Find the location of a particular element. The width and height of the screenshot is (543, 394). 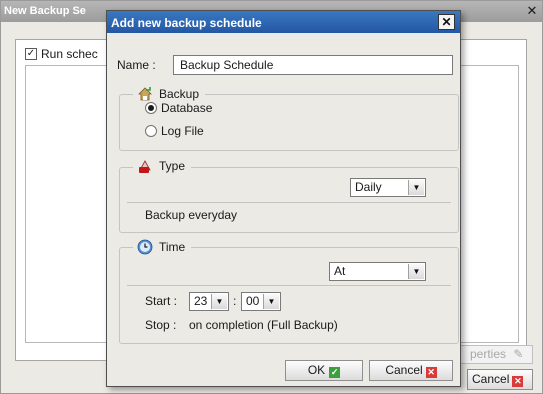

backup-legend: Backup is located at coordinates (169, 94).